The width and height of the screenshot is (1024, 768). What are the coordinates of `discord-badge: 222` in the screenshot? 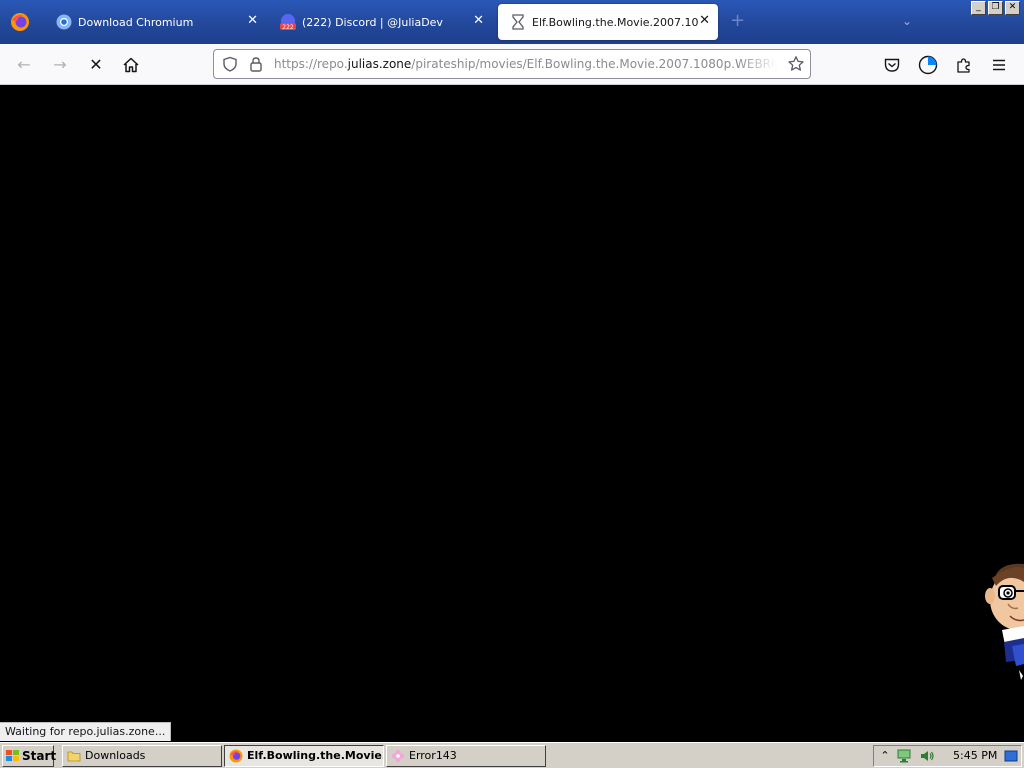 It's located at (288, 27).